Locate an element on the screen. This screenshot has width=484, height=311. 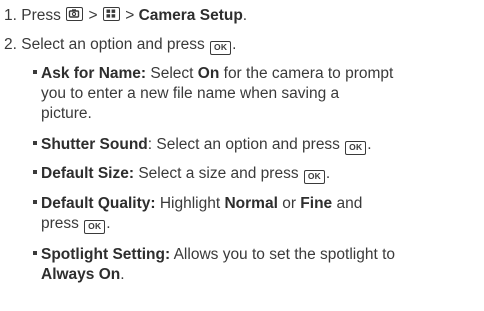
step-1-number: 1. is located at coordinates (10, 15).